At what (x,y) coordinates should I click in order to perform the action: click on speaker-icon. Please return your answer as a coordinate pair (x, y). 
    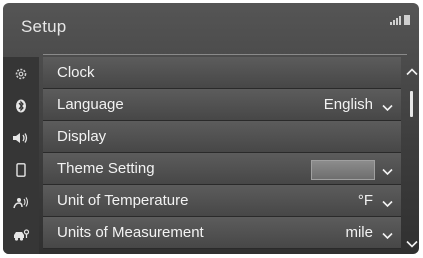
    Looking at the image, I should click on (21, 138).